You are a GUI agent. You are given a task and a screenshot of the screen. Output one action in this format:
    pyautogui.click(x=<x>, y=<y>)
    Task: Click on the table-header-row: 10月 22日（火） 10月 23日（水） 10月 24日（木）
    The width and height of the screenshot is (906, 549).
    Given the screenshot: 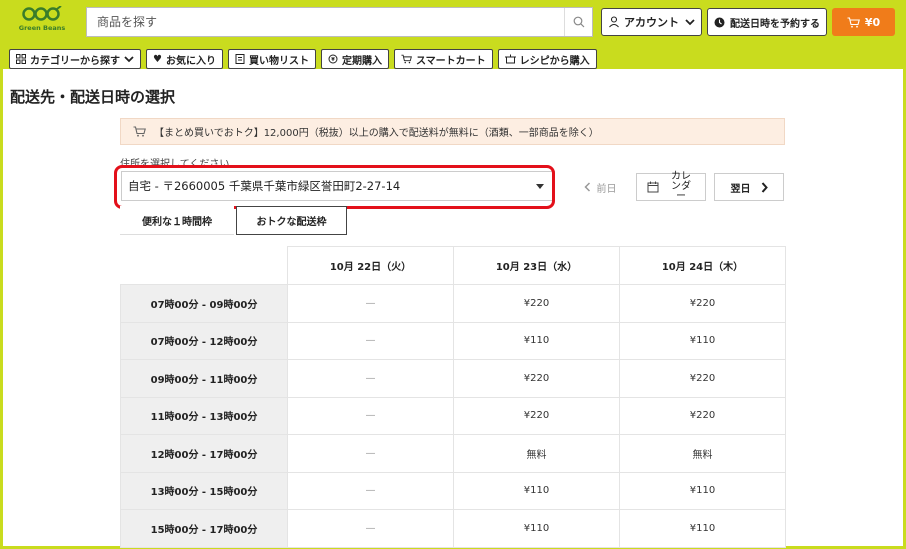 What is the action you would take?
    pyautogui.click(x=453, y=265)
    